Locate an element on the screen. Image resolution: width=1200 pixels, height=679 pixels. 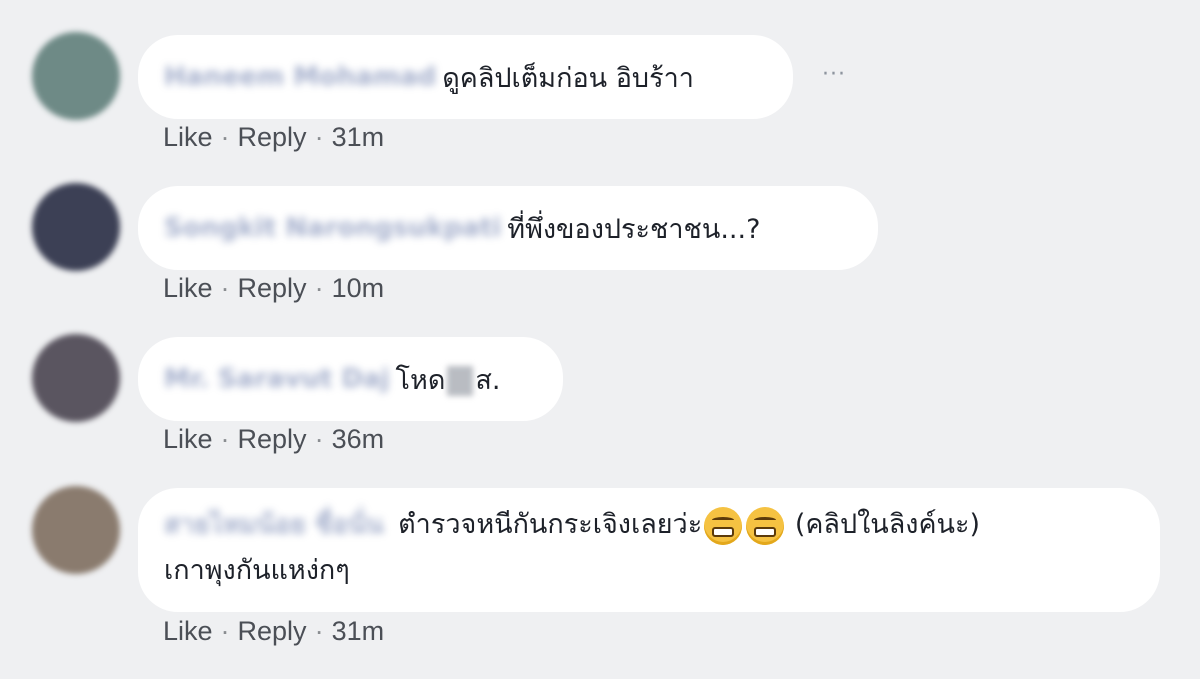
comment-bubble: Haneem Mohamad ดูคลิปเต็มก่อน อิบร้าา is located at coordinates (465, 77).